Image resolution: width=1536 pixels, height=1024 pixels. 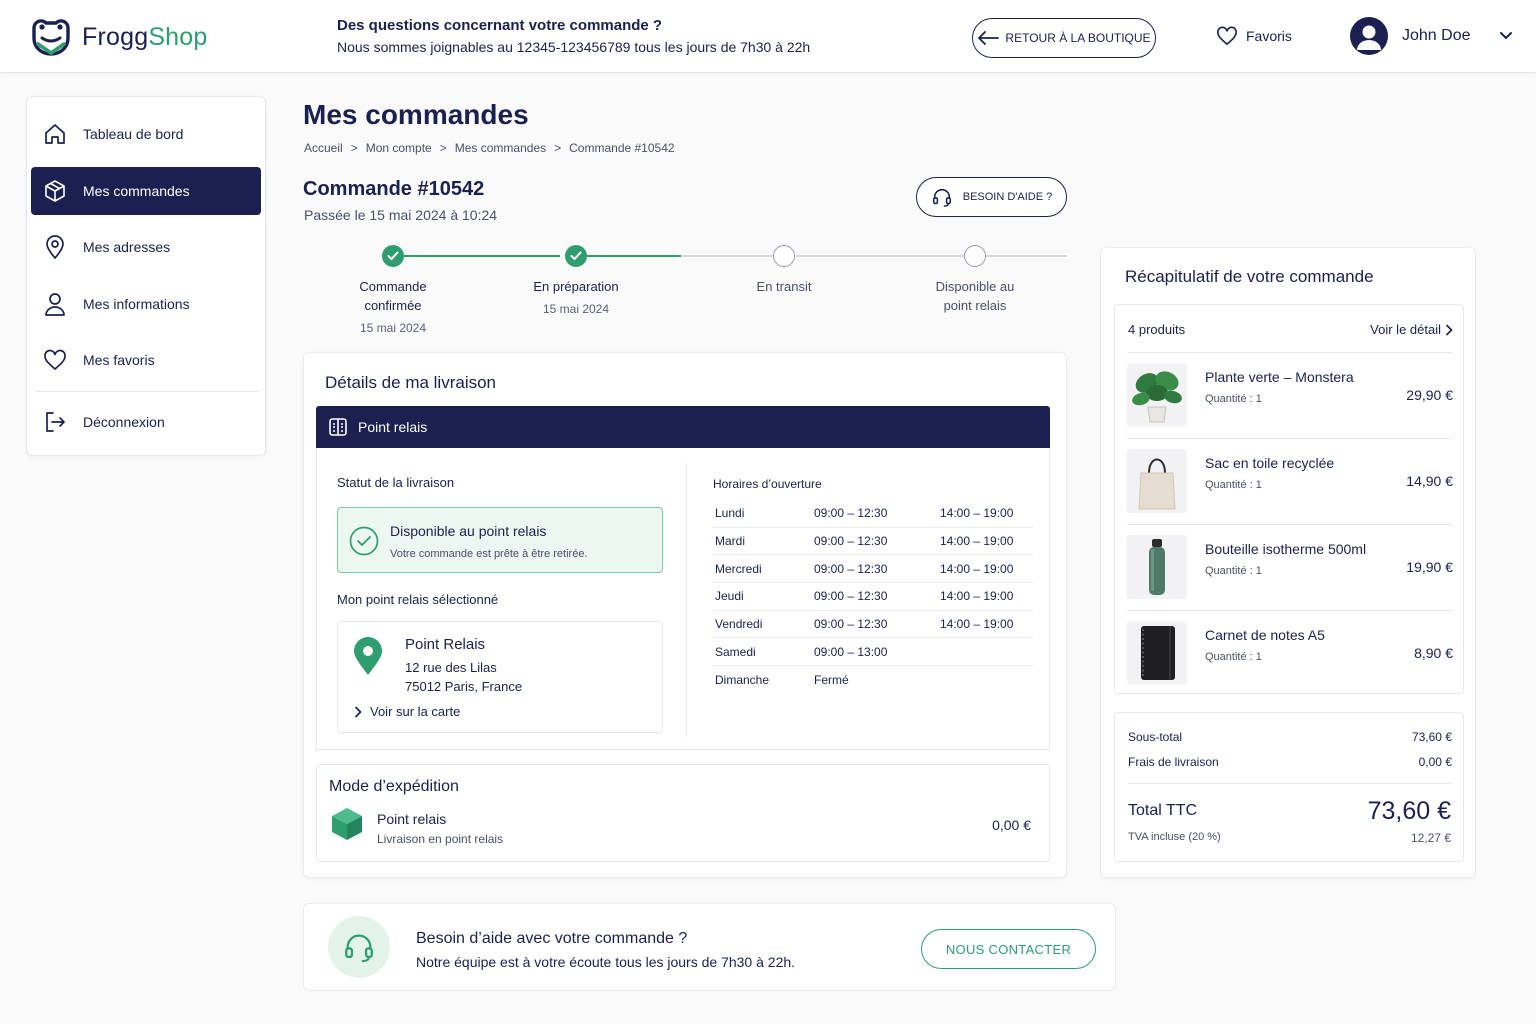 What do you see at coordinates (1409, 811) in the screenshot?
I see `total-value: 73,60 €` at bounding box center [1409, 811].